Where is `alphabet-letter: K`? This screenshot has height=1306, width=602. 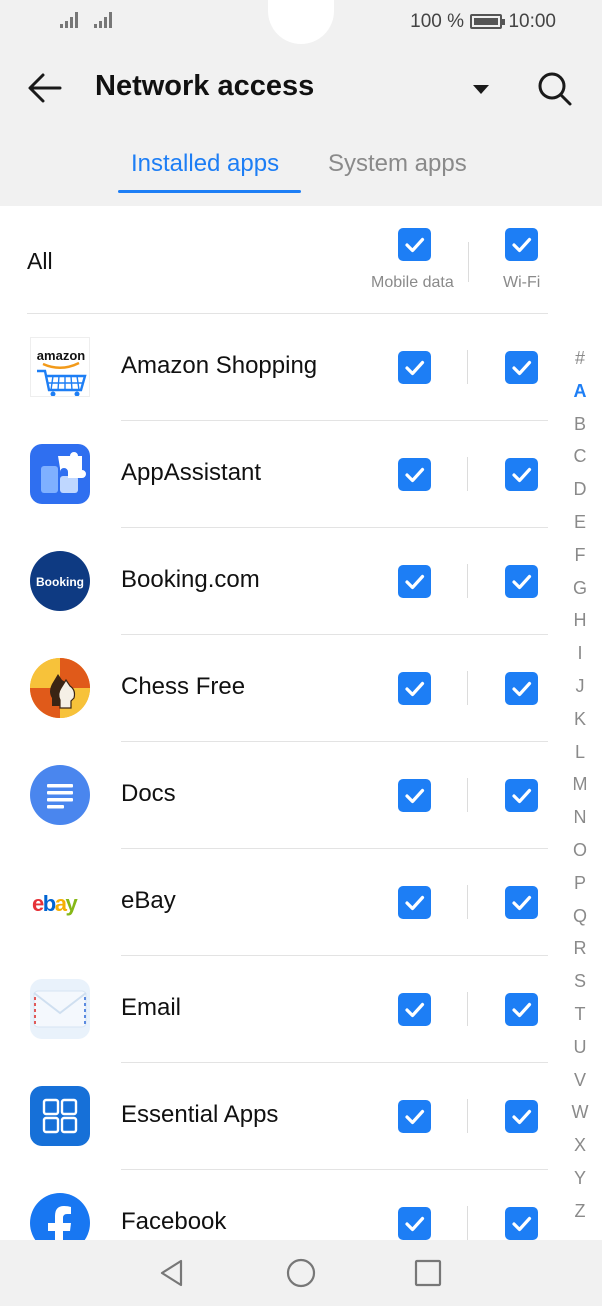
alphabet-letter: K is located at coordinates (580, 719).